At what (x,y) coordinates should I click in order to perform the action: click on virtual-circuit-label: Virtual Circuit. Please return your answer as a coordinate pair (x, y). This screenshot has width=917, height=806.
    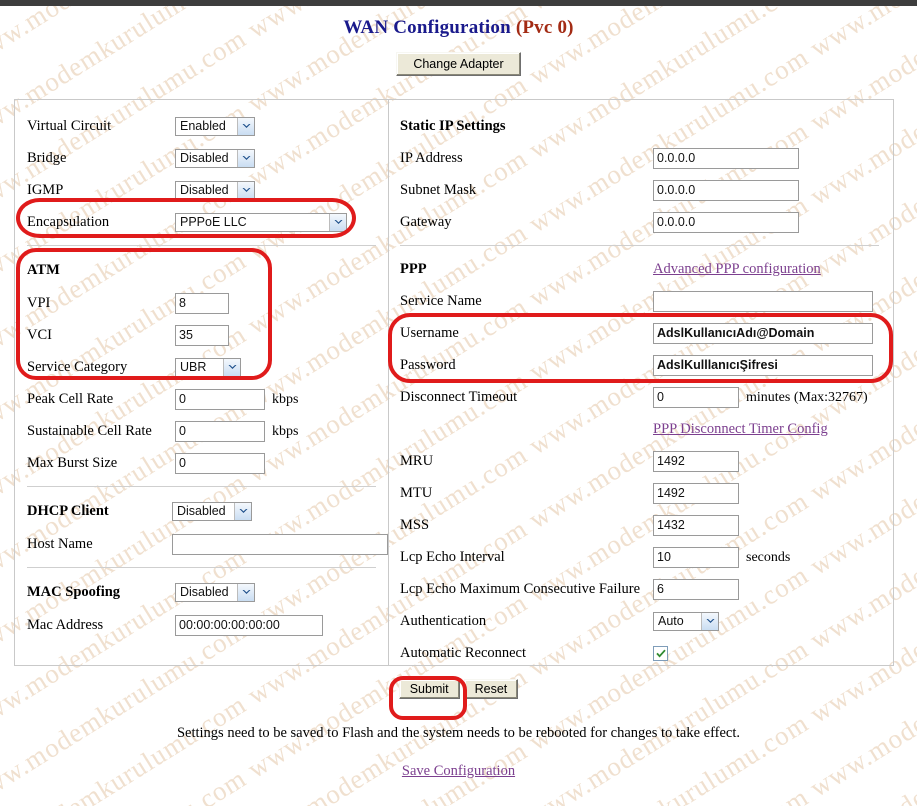
    Looking at the image, I should click on (69, 125).